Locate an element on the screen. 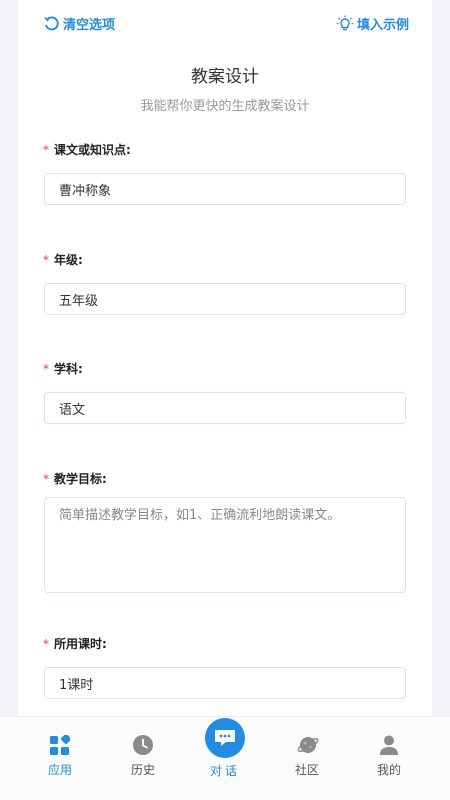  clear-options-button: 清空选项 is located at coordinates (79, 23).